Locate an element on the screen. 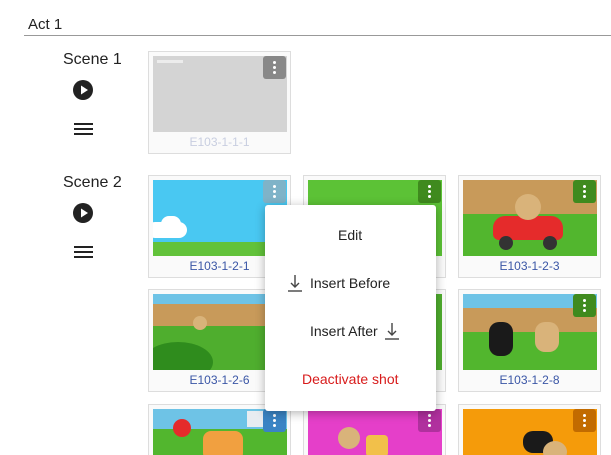 The height and width of the screenshot is (455, 611). shot-card: E103-1-1-1 is located at coordinates (219, 102).